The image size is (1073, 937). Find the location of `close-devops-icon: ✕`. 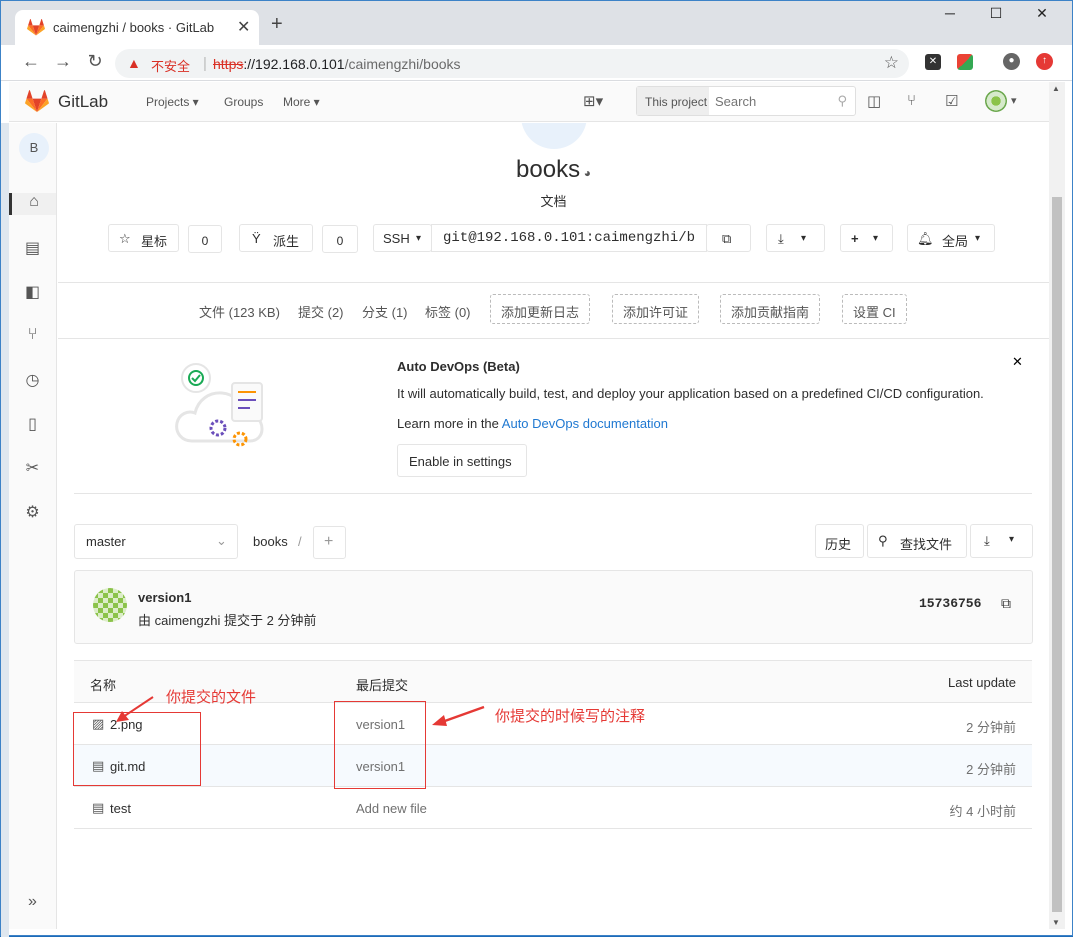

close-devops-icon: ✕ is located at coordinates (1017, 362).